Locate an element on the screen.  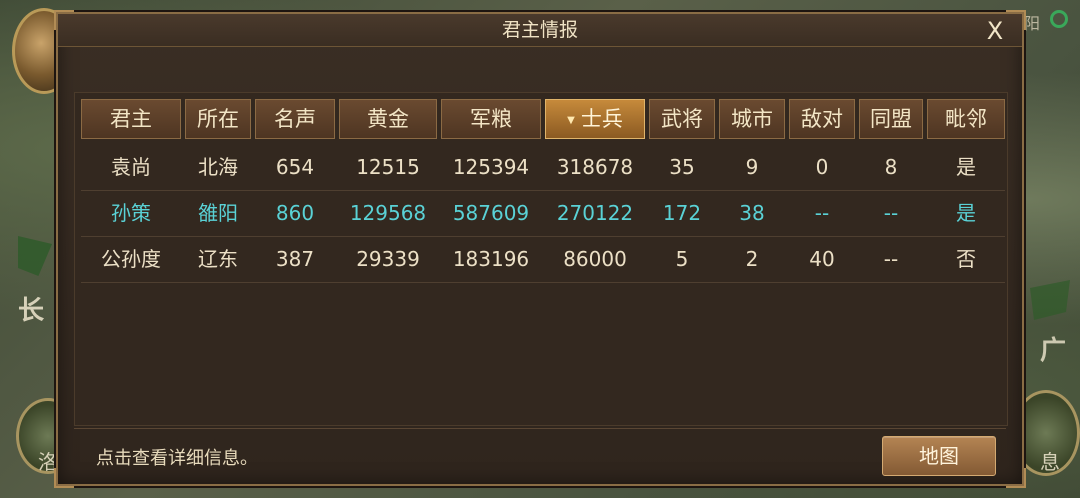
cell-soldiers: 86000 is located at coordinates (595, 259).